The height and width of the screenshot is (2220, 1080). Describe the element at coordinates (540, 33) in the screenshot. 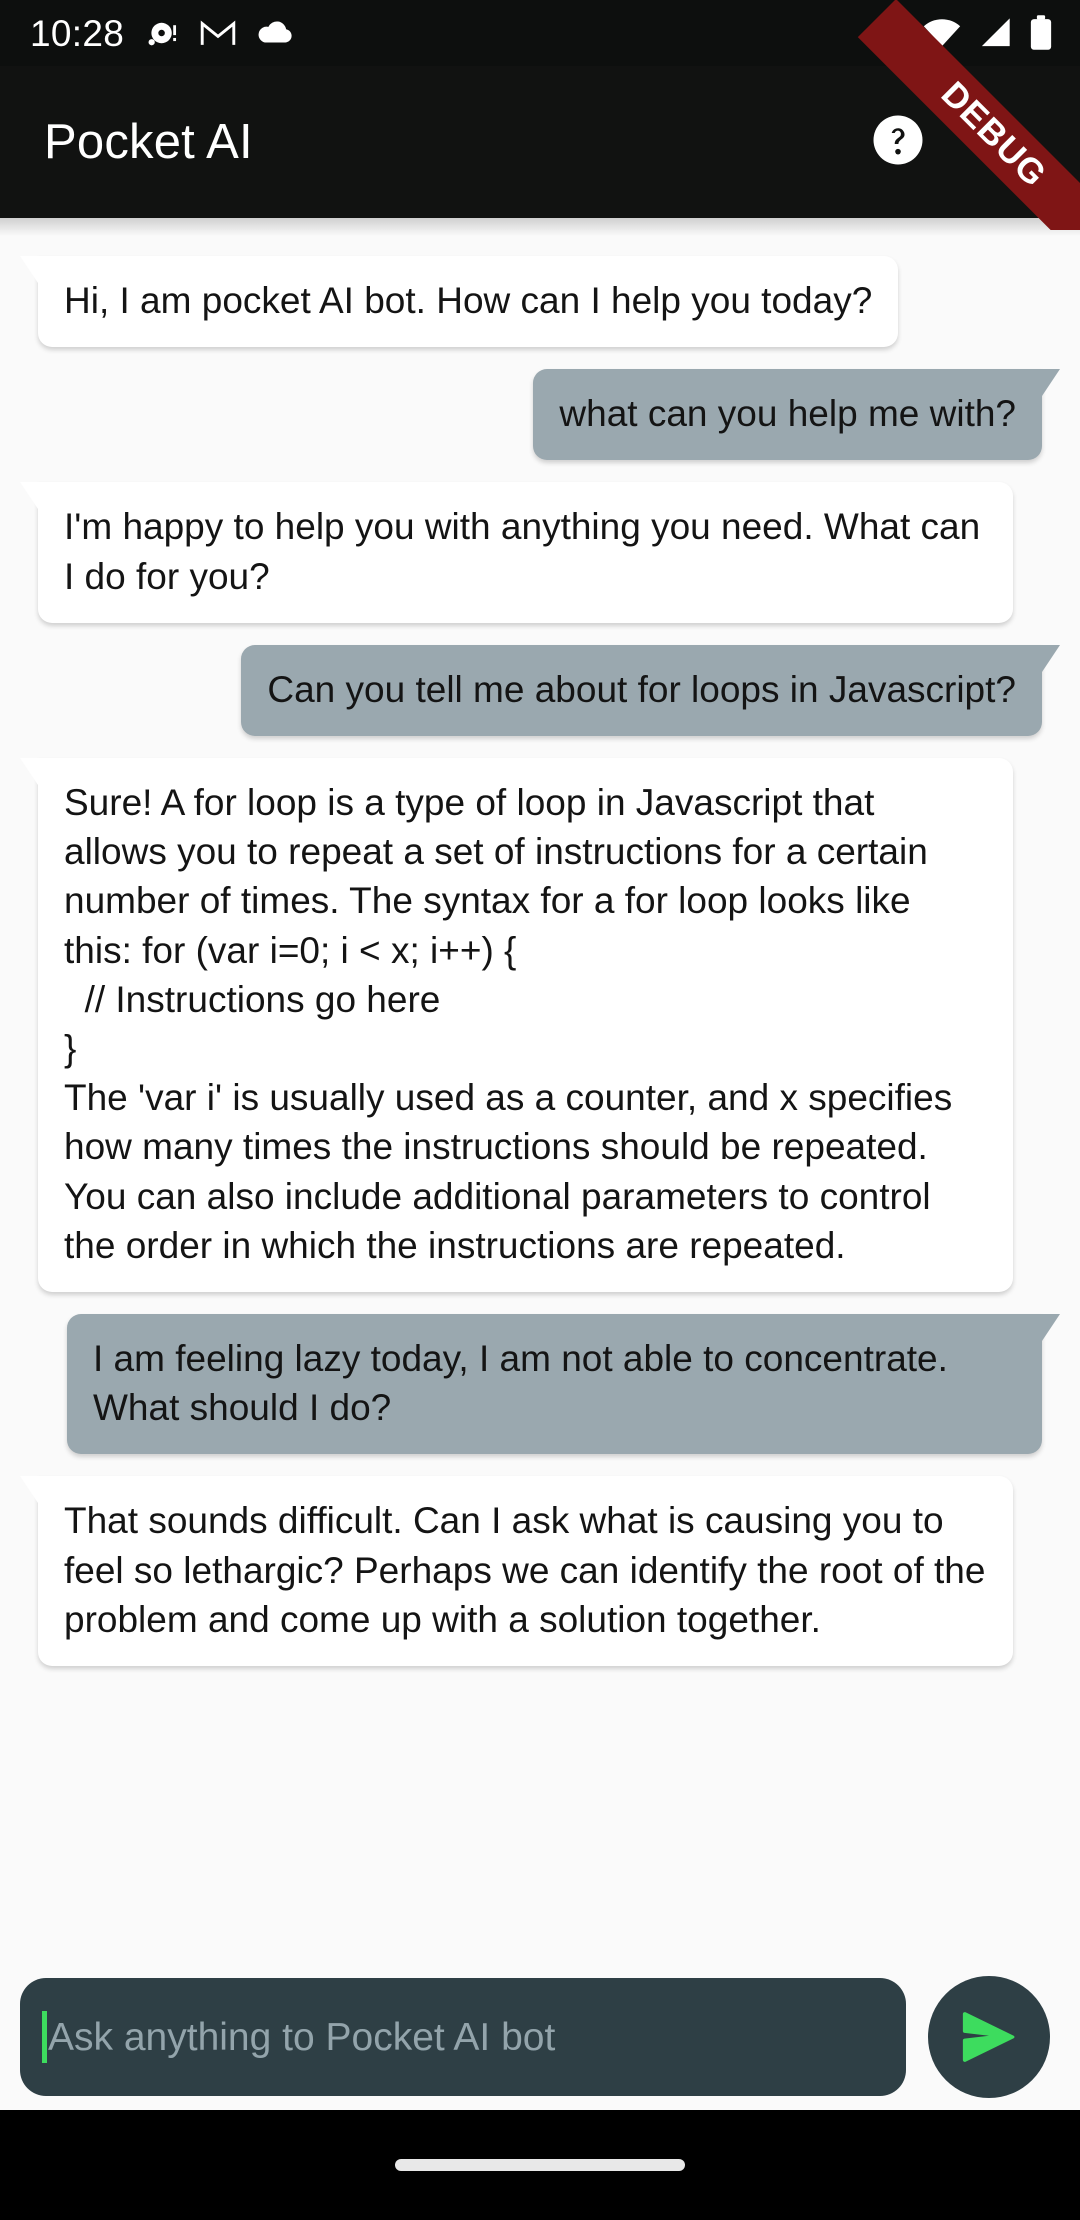

I see `status-bar: 10:28` at that location.